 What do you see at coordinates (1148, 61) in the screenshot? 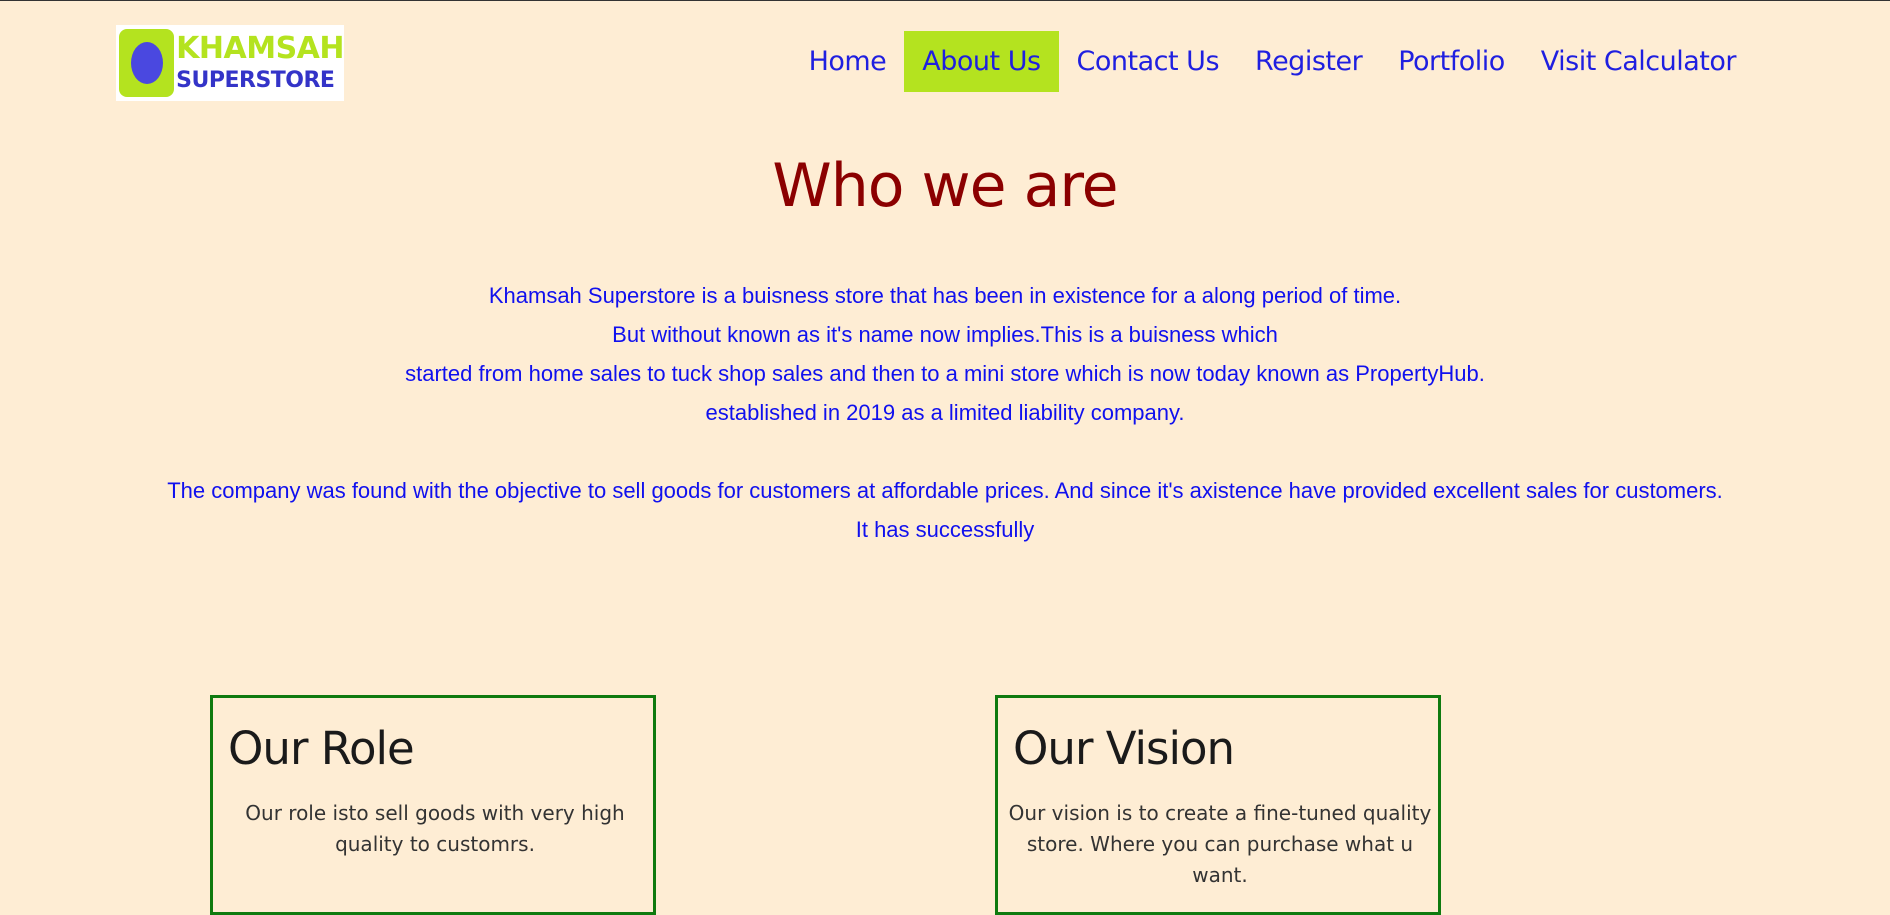
I see `nav-contact-us: Contact Us` at bounding box center [1148, 61].